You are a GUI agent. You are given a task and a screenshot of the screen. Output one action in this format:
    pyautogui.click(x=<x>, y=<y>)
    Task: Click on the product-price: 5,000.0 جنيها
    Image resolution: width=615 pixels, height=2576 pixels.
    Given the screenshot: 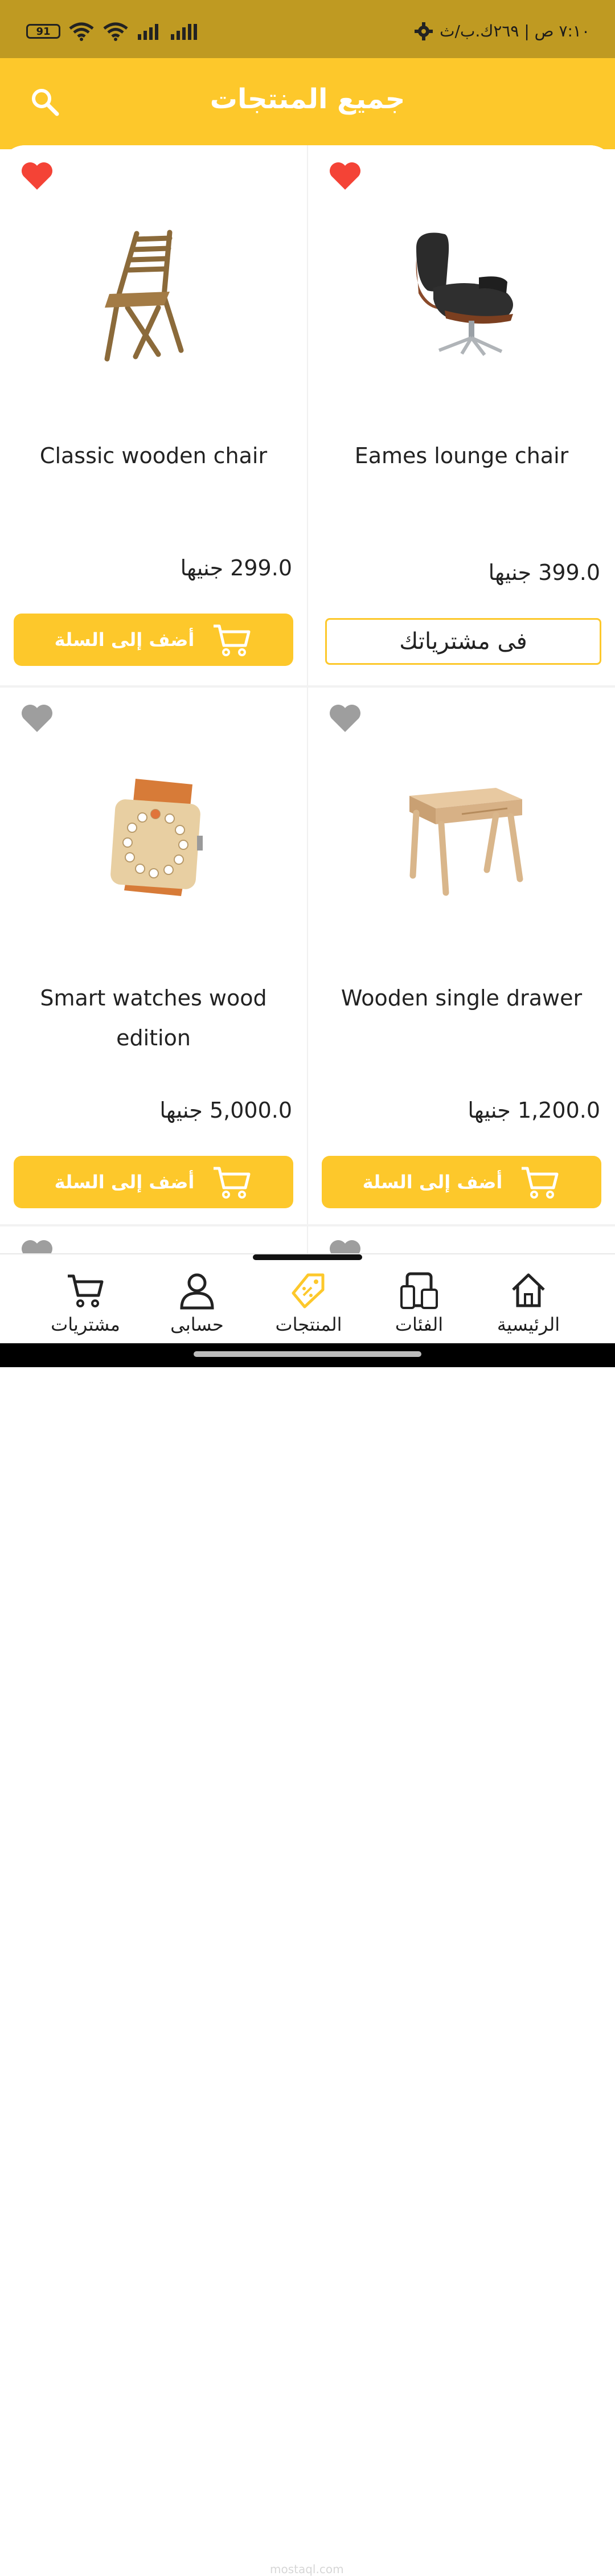 What is the action you would take?
    pyautogui.click(x=225, y=1110)
    